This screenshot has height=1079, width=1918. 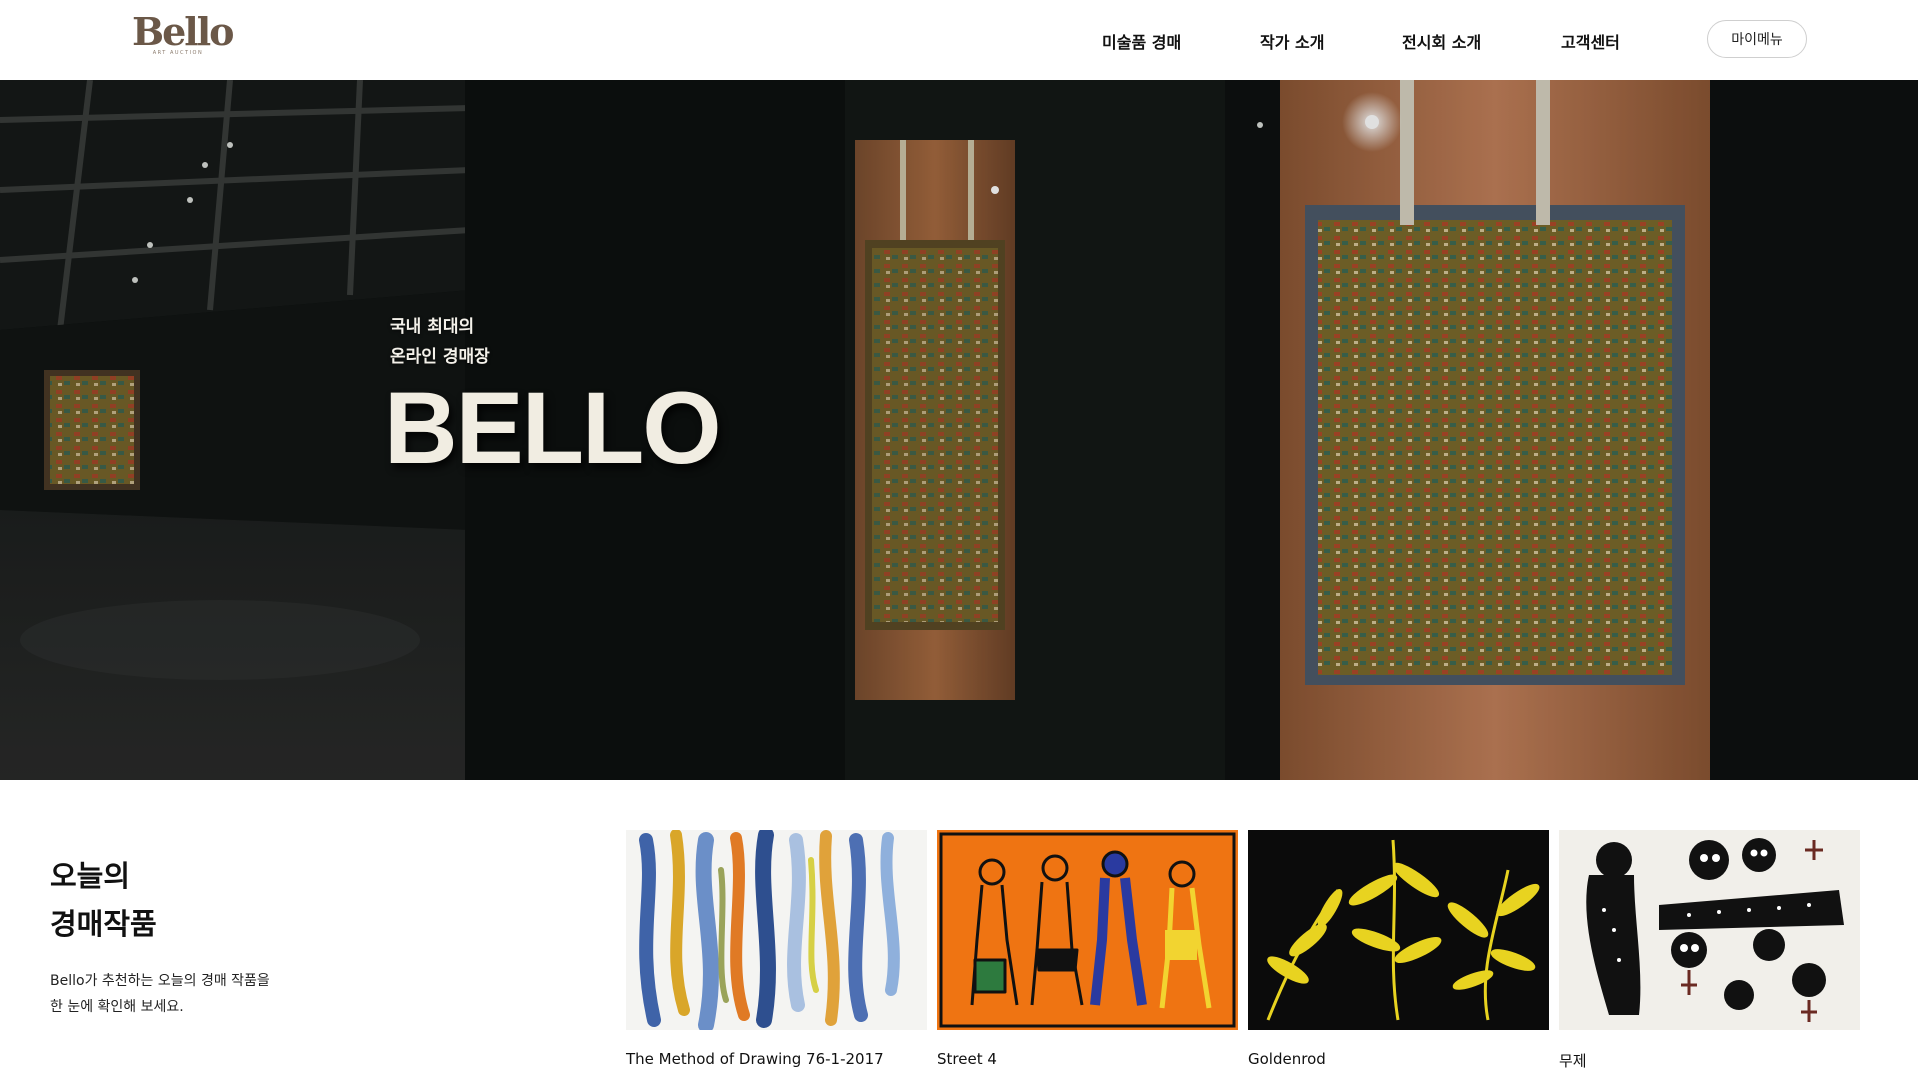 I want to click on main-nav: 미술품 경매 작가 소개 전시회 소개 고객센터, so click(x=959, y=40).